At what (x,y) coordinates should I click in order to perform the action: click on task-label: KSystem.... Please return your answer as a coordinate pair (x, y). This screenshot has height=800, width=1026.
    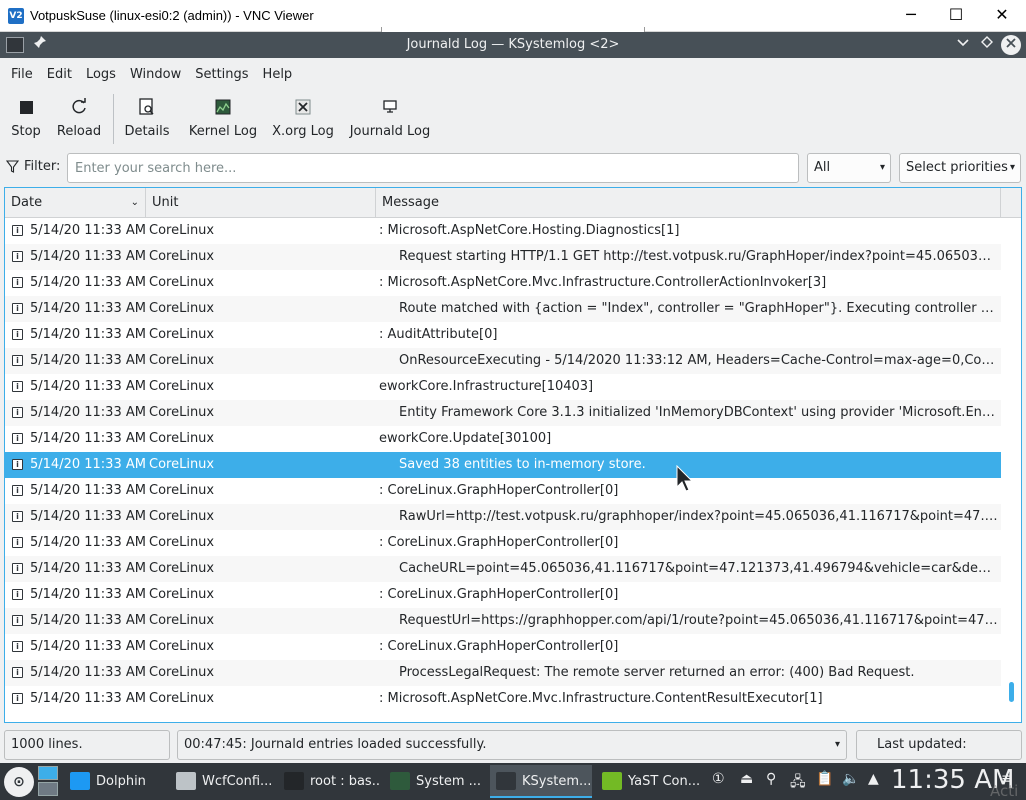
    Looking at the image, I should click on (557, 781).